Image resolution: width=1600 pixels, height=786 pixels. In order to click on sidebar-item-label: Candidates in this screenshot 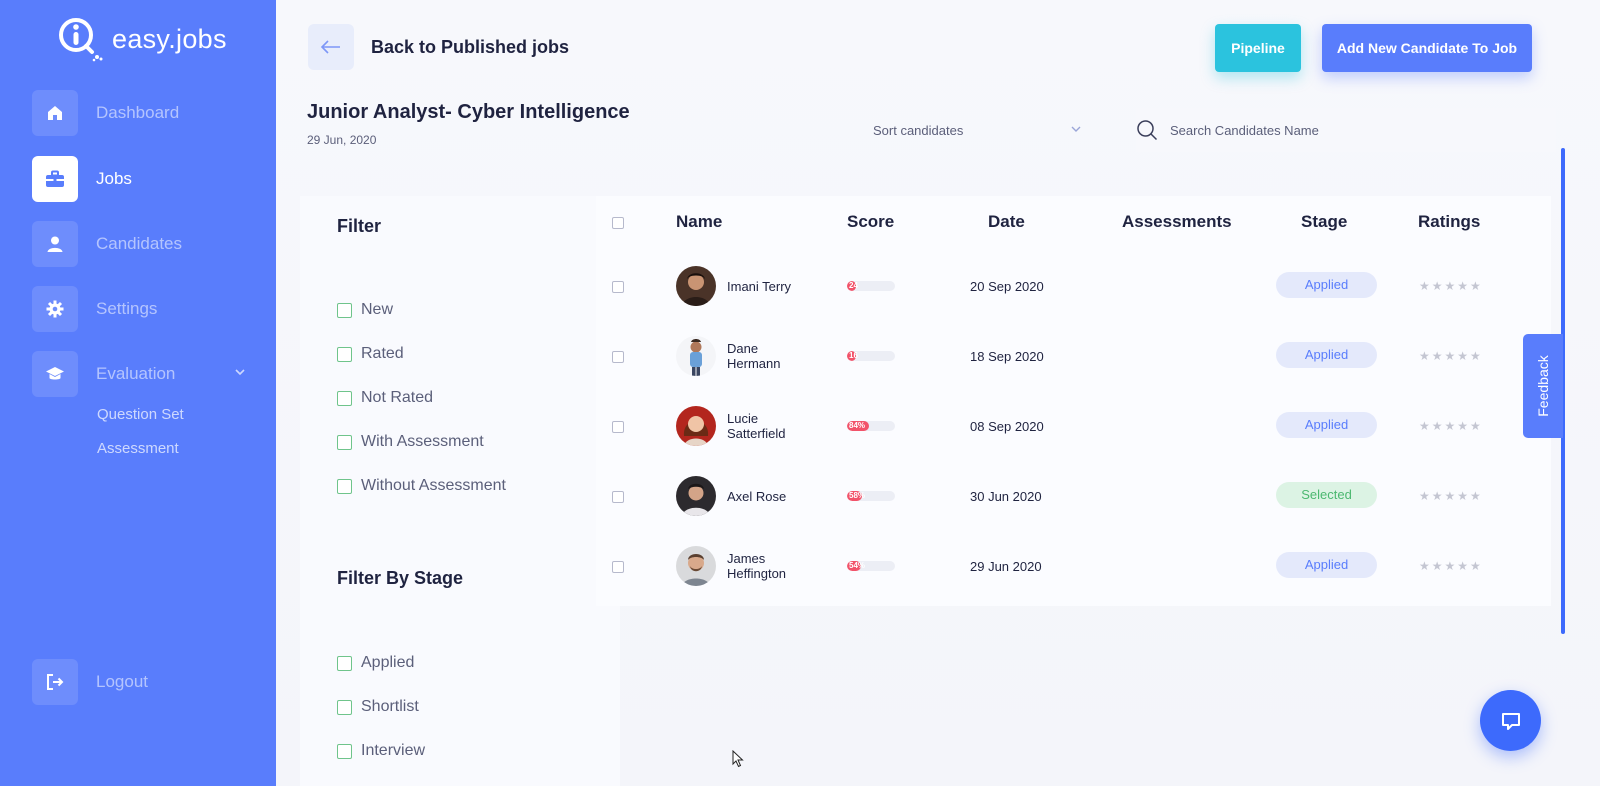, I will do `click(139, 243)`.